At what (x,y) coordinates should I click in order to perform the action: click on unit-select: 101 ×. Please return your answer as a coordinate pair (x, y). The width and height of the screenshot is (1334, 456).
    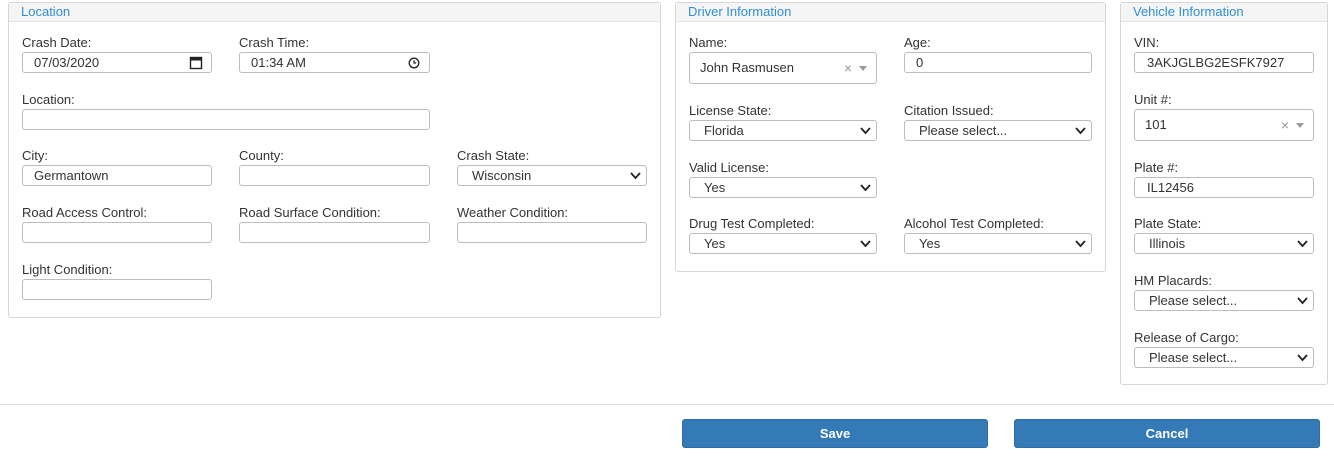
    Looking at the image, I should click on (1224, 125).